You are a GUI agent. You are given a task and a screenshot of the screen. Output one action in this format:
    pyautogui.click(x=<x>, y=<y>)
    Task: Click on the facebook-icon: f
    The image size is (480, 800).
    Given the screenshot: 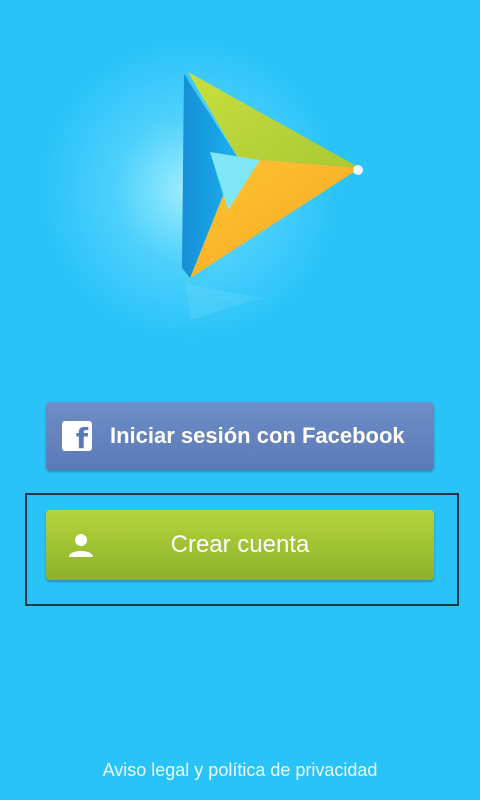 What is the action you would take?
    pyautogui.click(x=77, y=438)
    